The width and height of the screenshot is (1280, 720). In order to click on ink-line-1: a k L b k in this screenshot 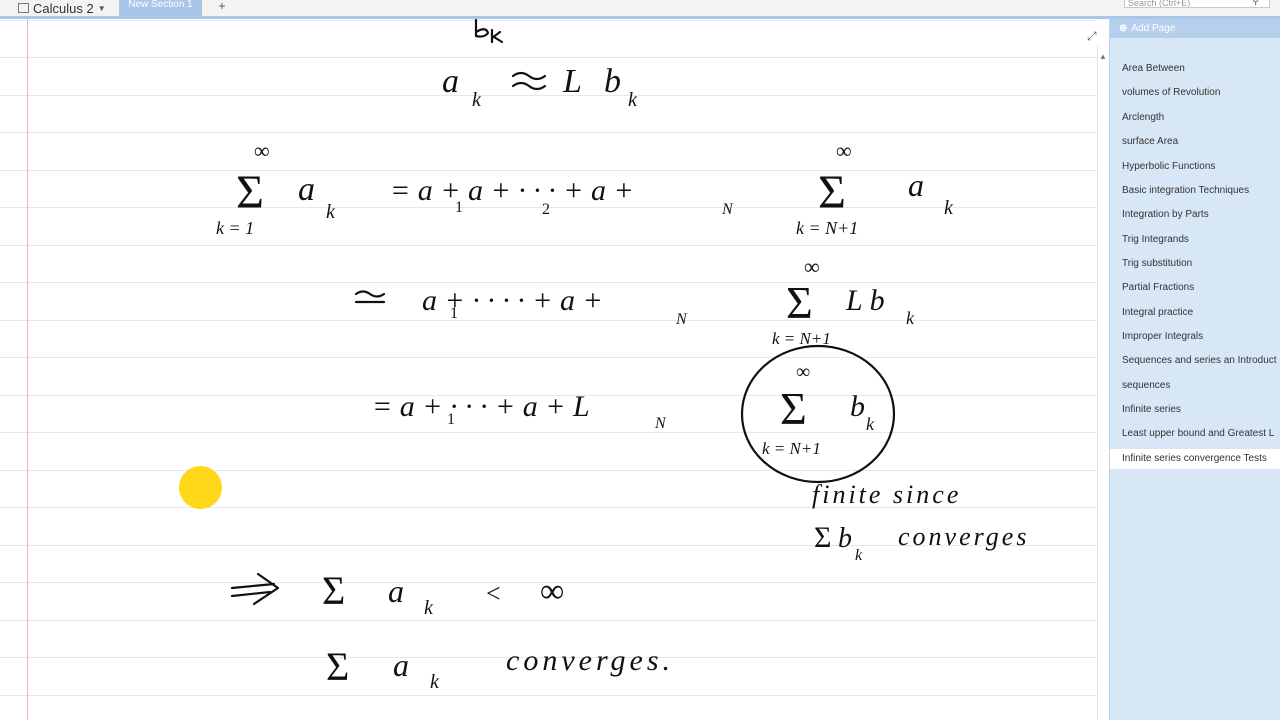, I will do `click(540, 87)`.